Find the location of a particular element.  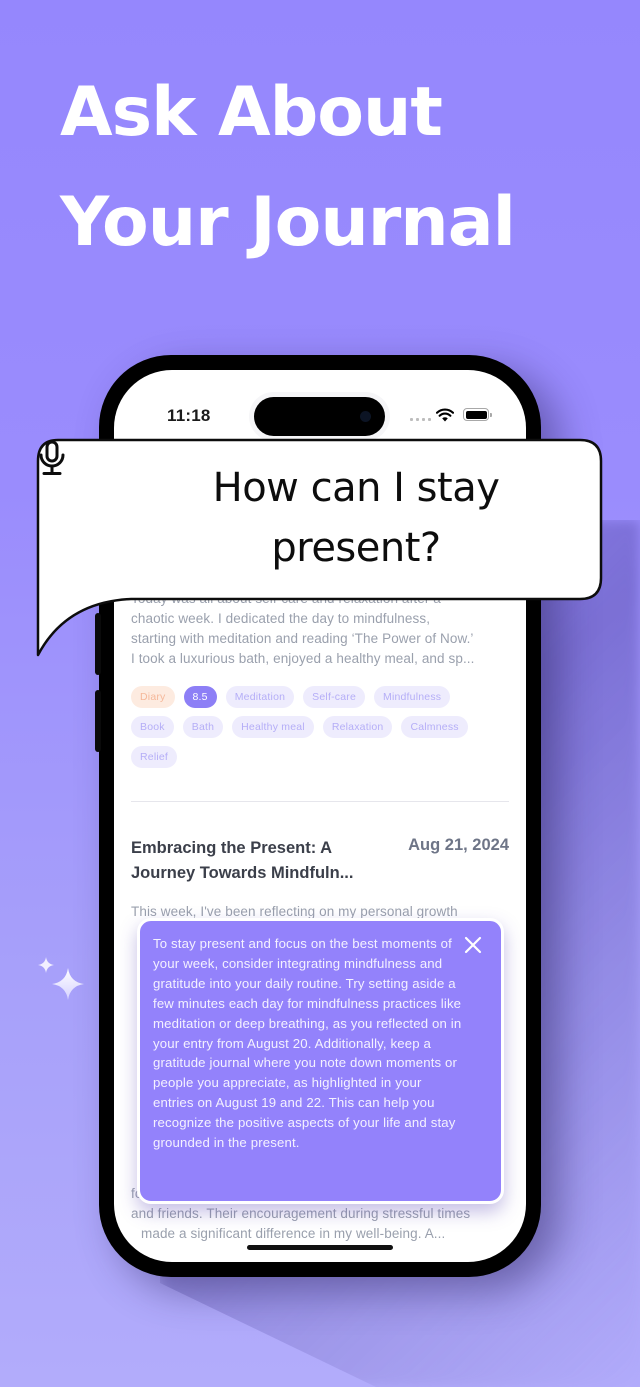

tag-type: Diary is located at coordinates (153, 697).